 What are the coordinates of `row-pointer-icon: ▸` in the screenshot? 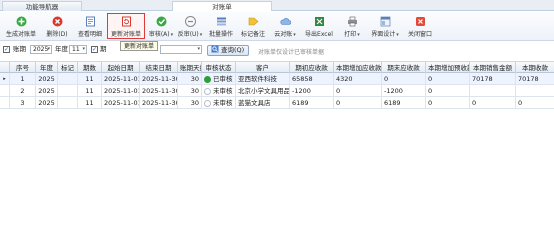 It's located at (5, 79).